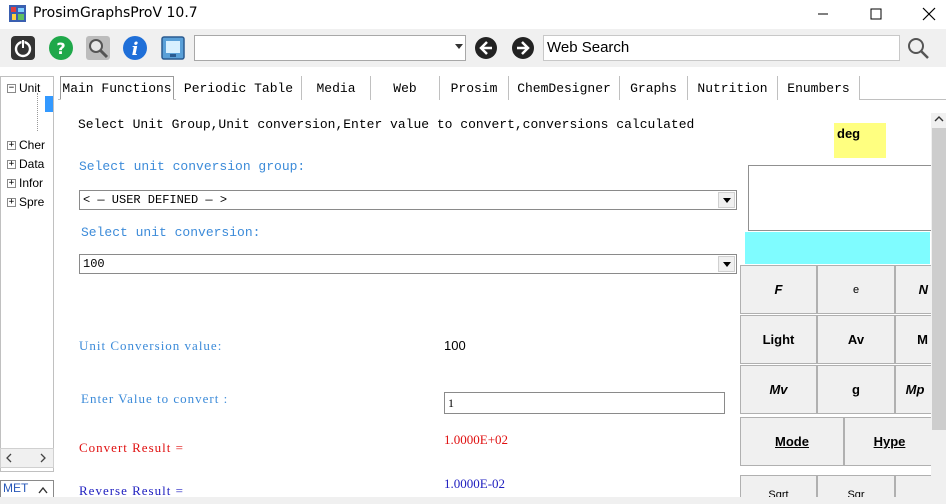  What do you see at coordinates (939, 279) in the screenshot?
I see `vertical-scrollbar-thumb` at bounding box center [939, 279].